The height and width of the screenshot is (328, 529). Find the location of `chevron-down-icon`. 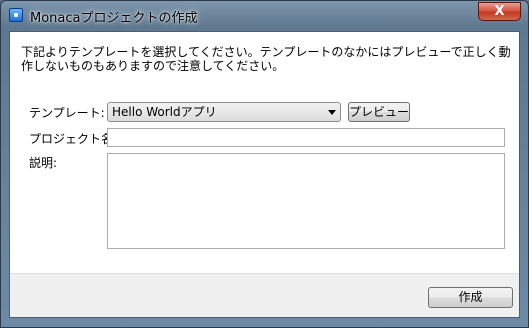

chevron-down-icon is located at coordinates (332, 112).